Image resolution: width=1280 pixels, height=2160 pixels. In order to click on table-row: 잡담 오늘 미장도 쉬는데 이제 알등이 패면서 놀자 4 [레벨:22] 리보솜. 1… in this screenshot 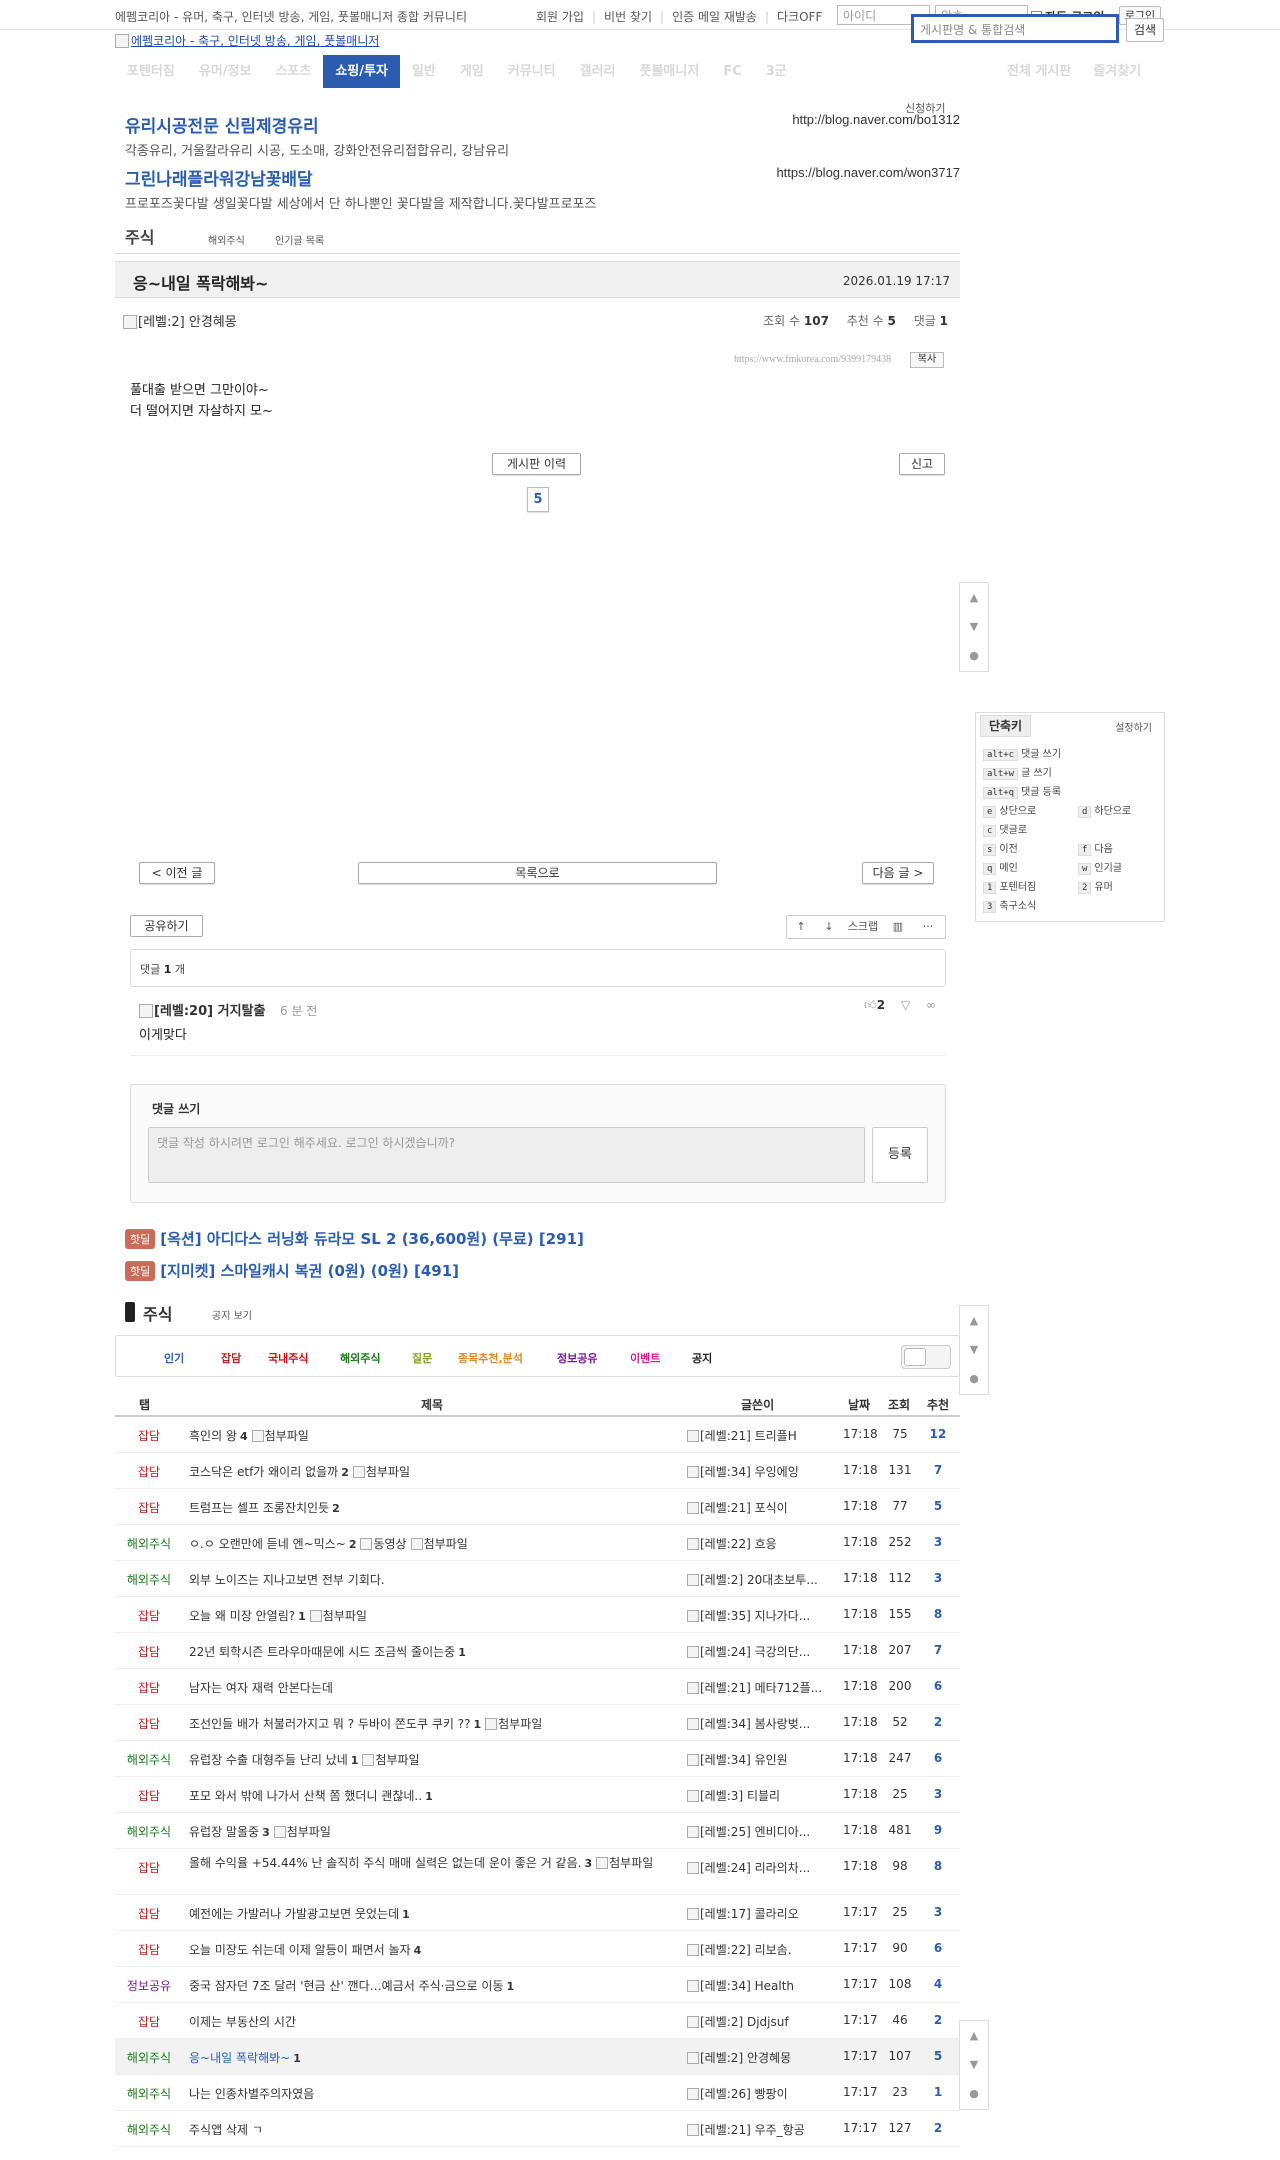, I will do `click(537, 1949)`.